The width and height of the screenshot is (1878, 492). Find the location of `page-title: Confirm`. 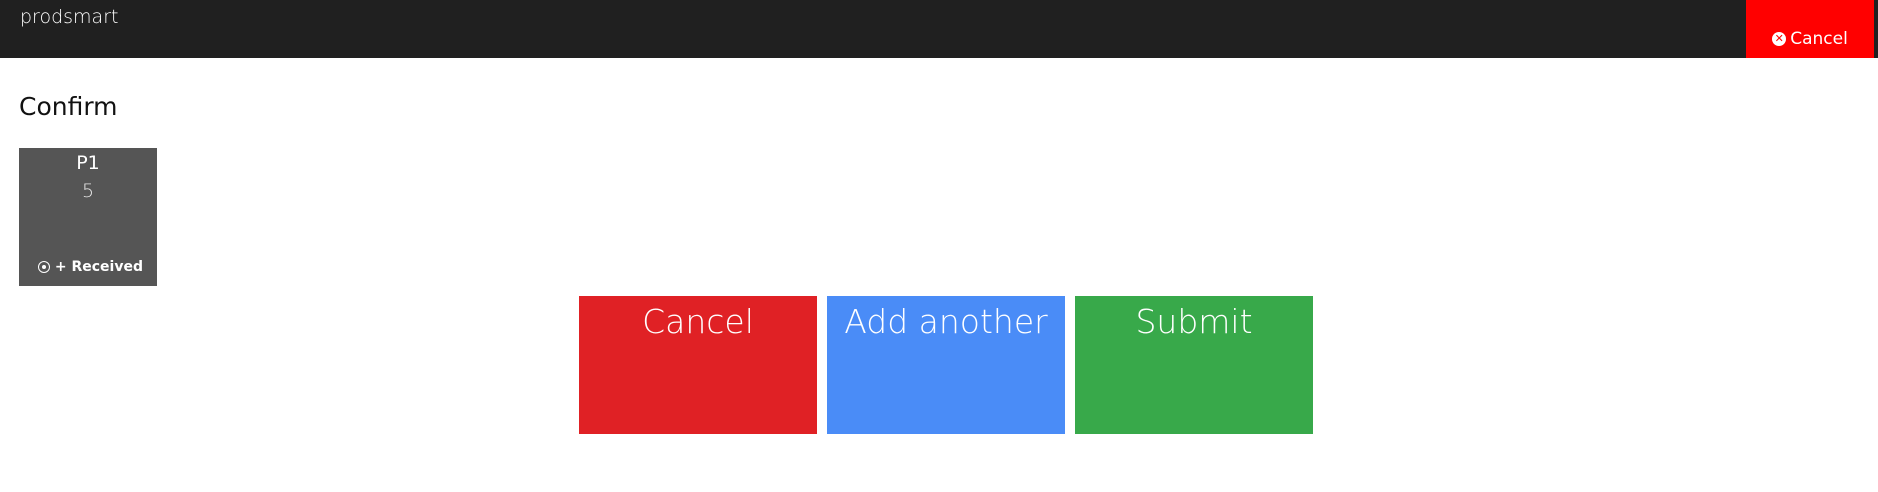

page-title: Confirm is located at coordinates (68, 106).